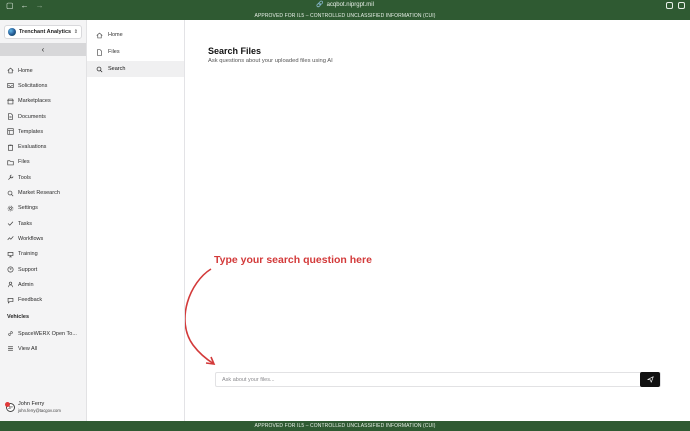 The image size is (690, 431). I want to click on sidebar-item-label: Workflows, so click(31, 238).